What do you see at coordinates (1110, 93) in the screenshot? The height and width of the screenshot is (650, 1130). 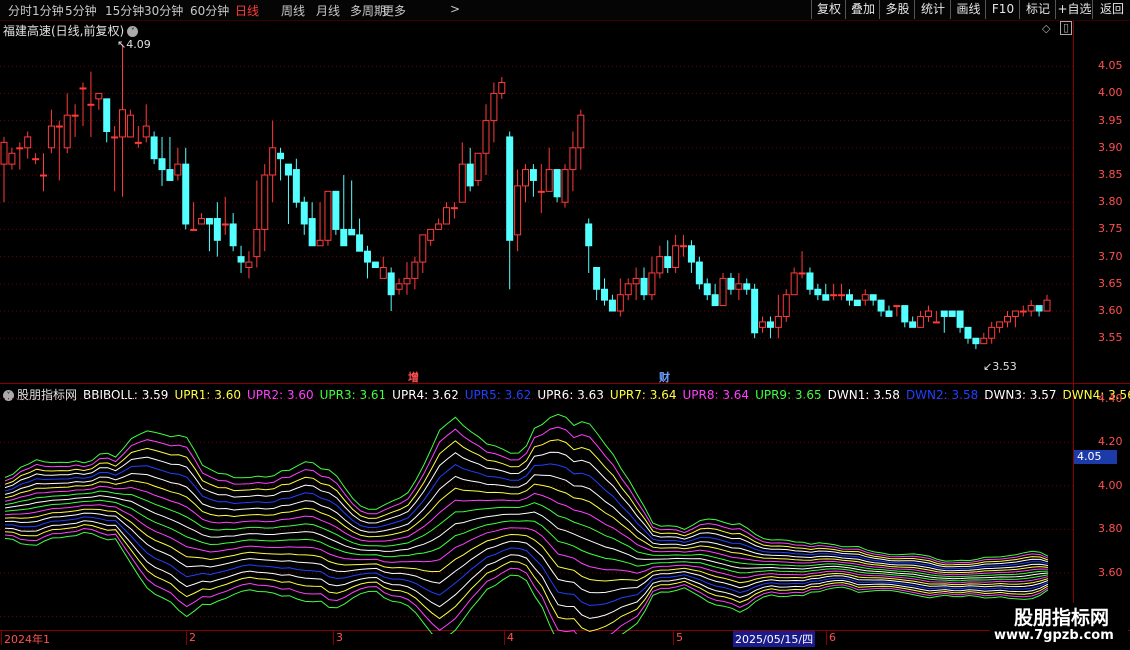 I see `price-axis-label: 4.00` at bounding box center [1110, 93].